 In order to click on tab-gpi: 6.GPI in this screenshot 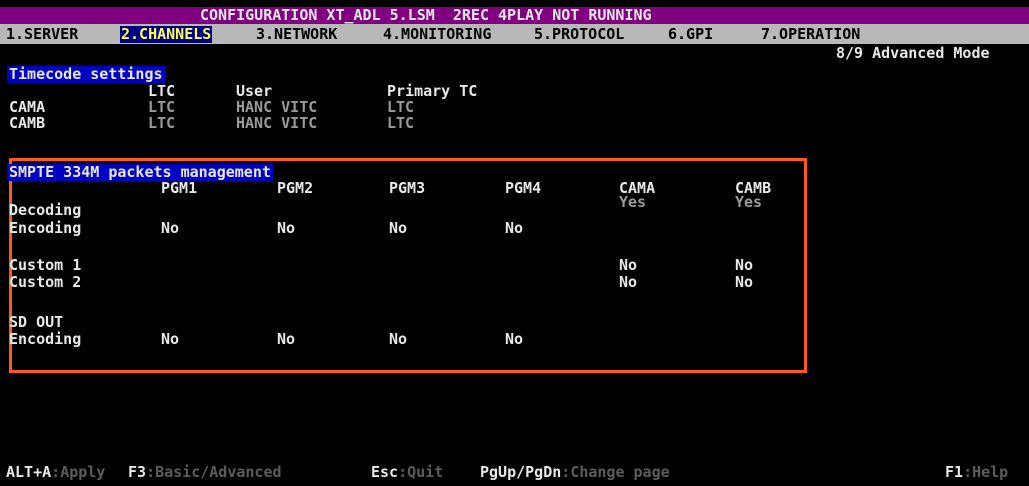, I will do `click(690, 34)`.